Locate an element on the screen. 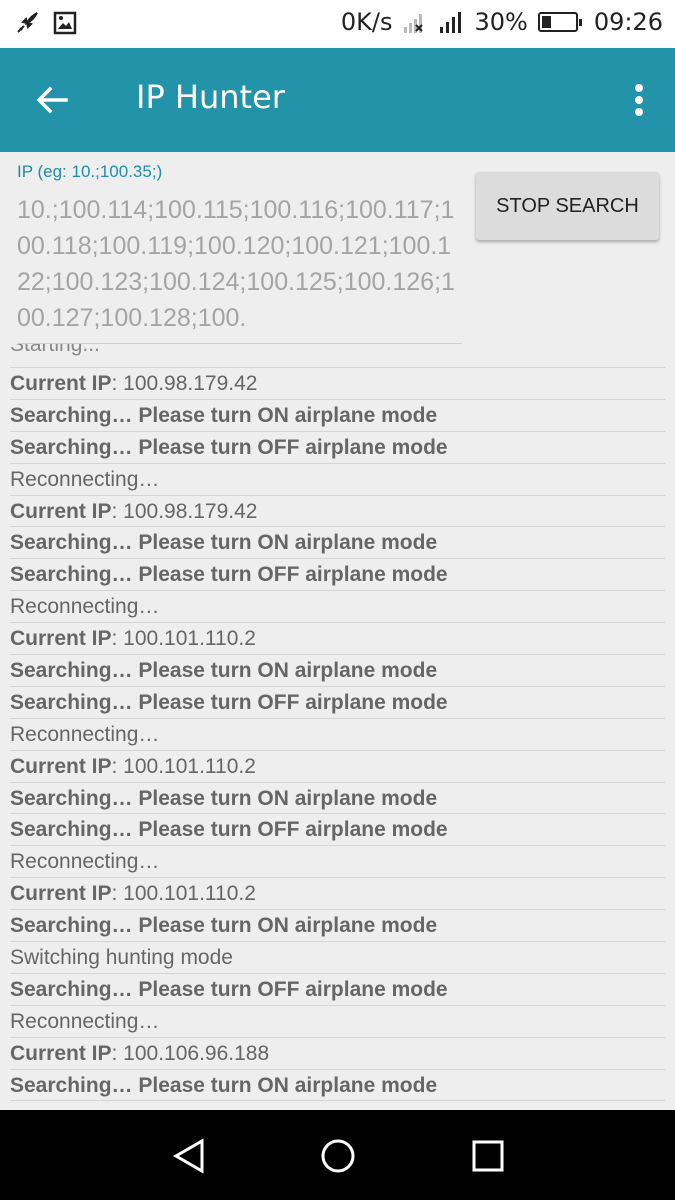  ip-field-label: IP (eg: 10.;100.35;) is located at coordinates (90, 171).